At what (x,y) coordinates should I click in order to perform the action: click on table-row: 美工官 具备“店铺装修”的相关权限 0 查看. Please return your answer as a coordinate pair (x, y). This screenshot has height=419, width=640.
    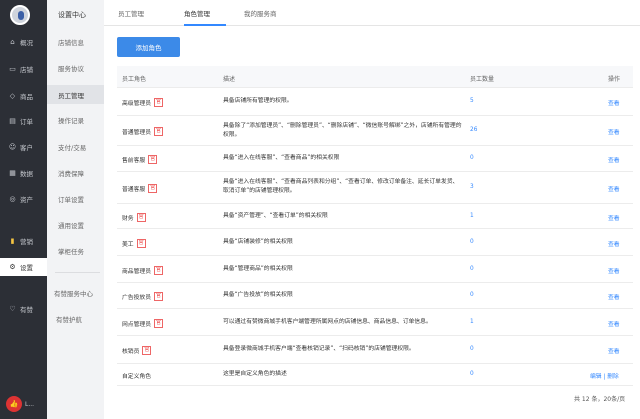
    Looking at the image, I should click on (375, 242).